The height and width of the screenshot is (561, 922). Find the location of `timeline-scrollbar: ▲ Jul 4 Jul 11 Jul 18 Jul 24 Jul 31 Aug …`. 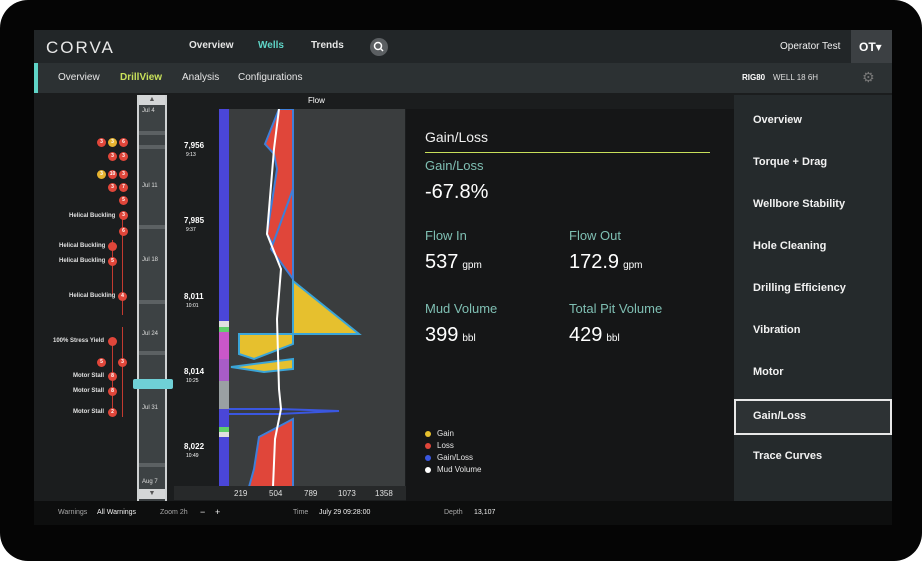

timeline-scrollbar: ▲ Jul 4 Jul 11 Jul 18 Jul 24 Jul 31 Aug … is located at coordinates (153, 298).